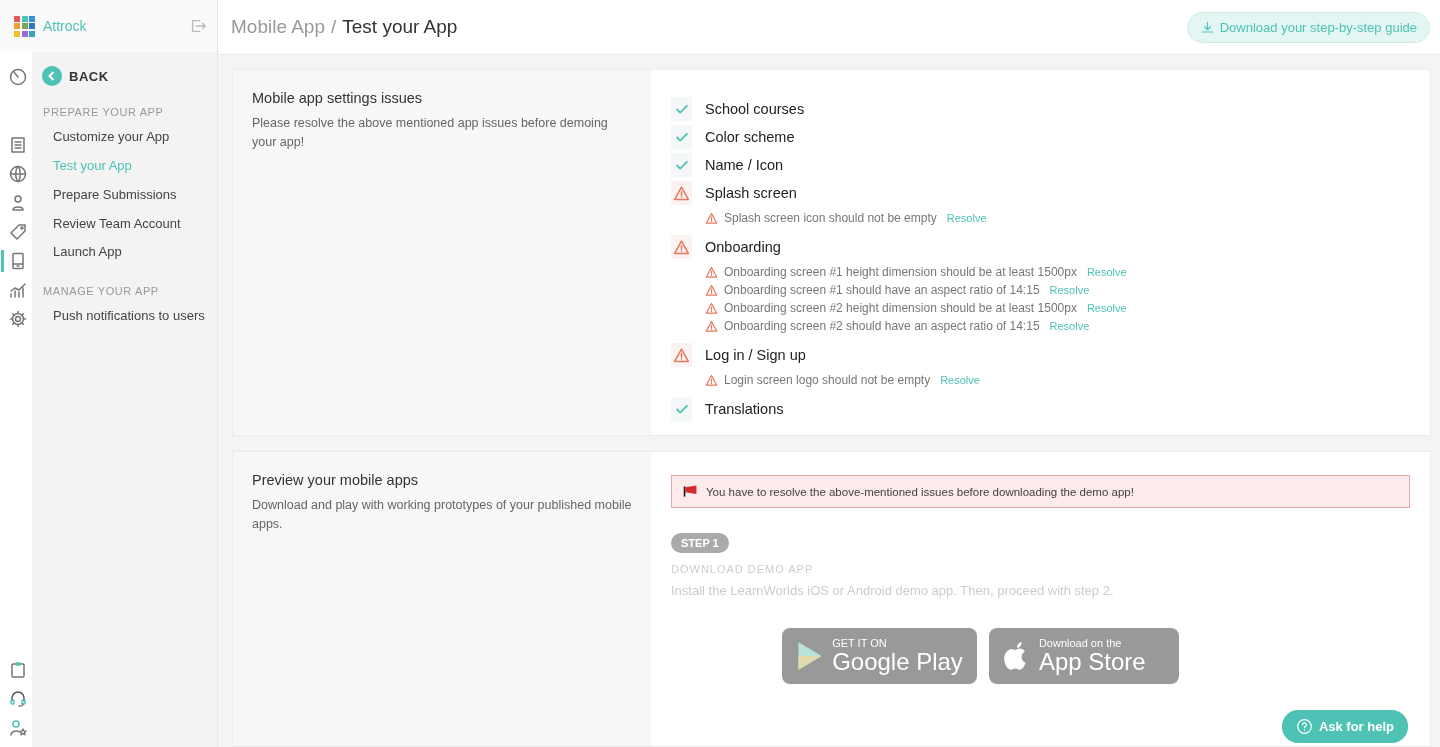 Image resolution: width=1440 pixels, height=747 pixels. I want to click on check-label: Translations, so click(744, 409).